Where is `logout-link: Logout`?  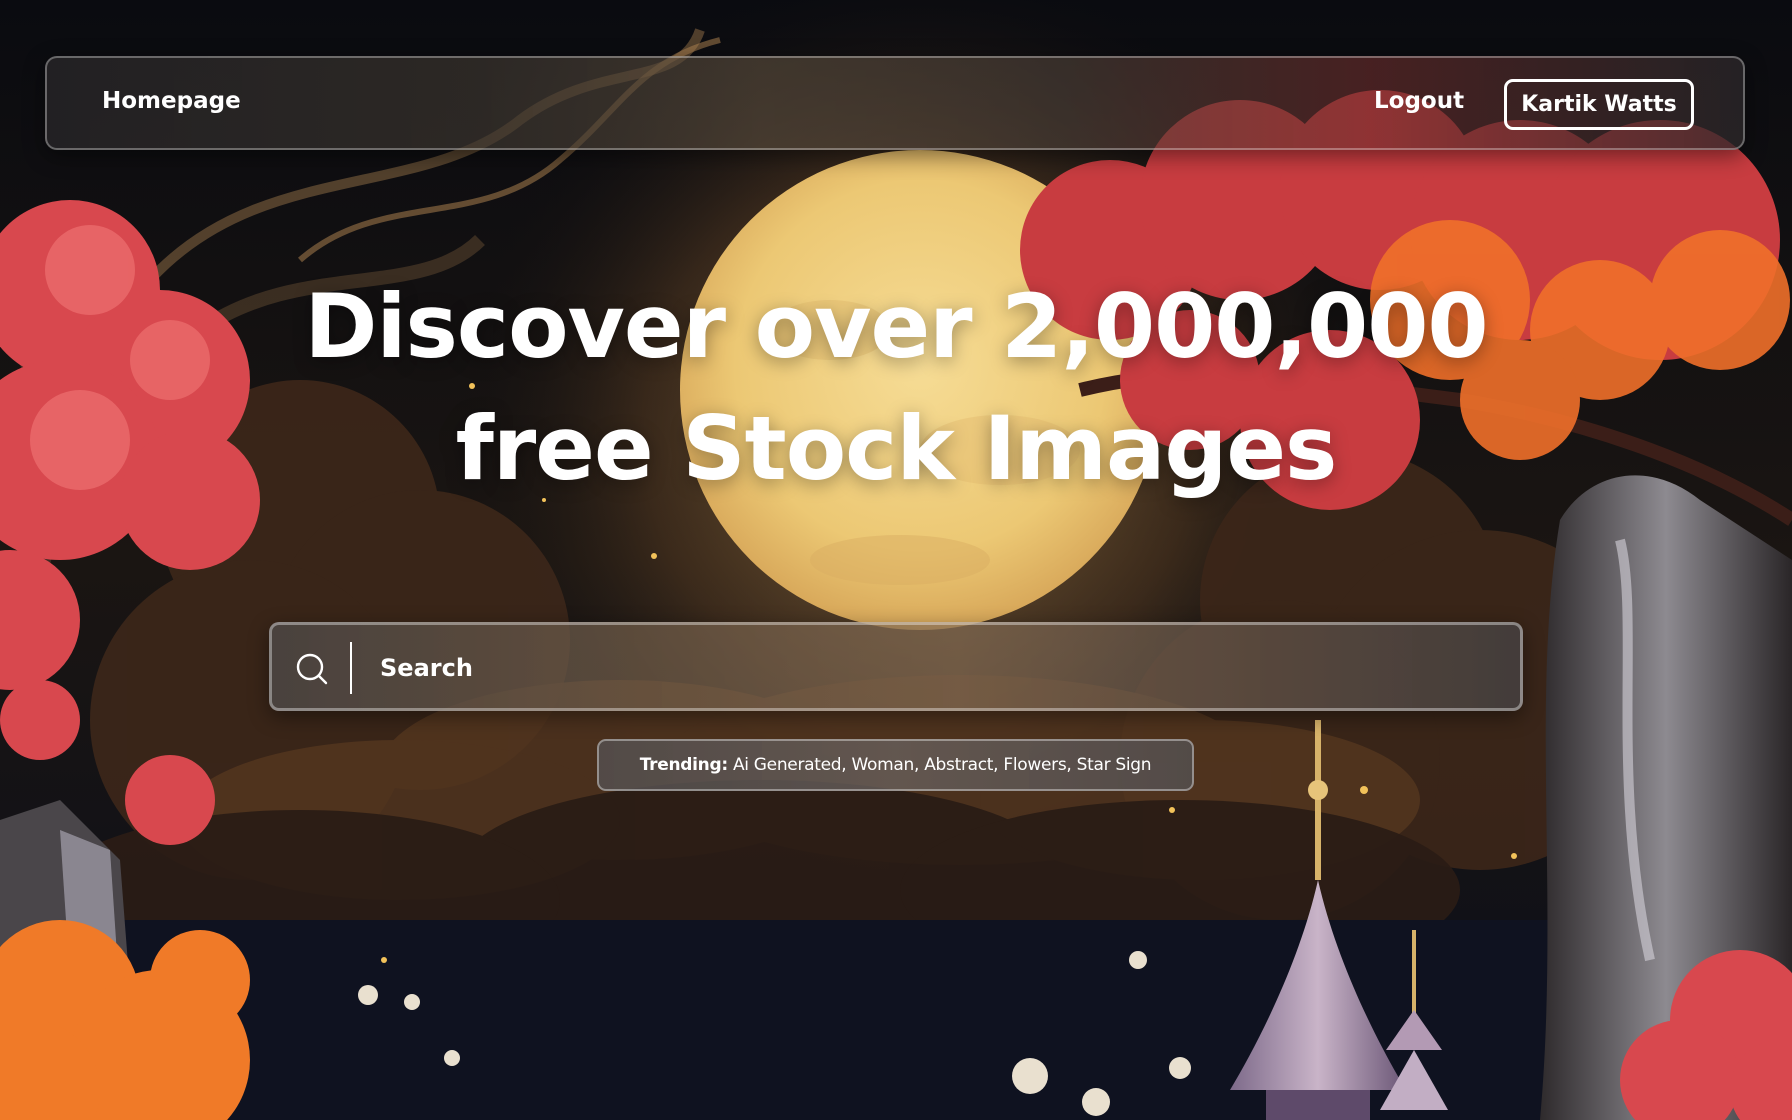 logout-link: Logout is located at coordinates (1419, 101).